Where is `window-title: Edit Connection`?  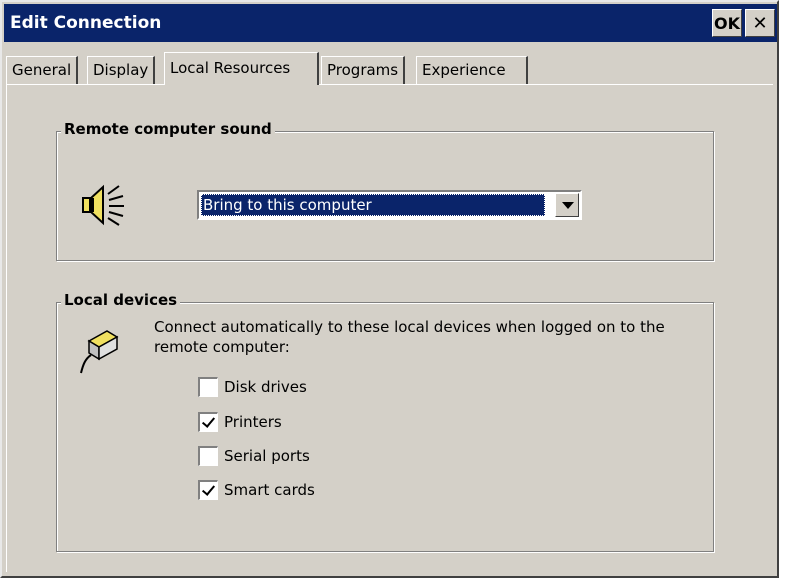
window-title: Edit Connection is located at coordinates (86, 23).